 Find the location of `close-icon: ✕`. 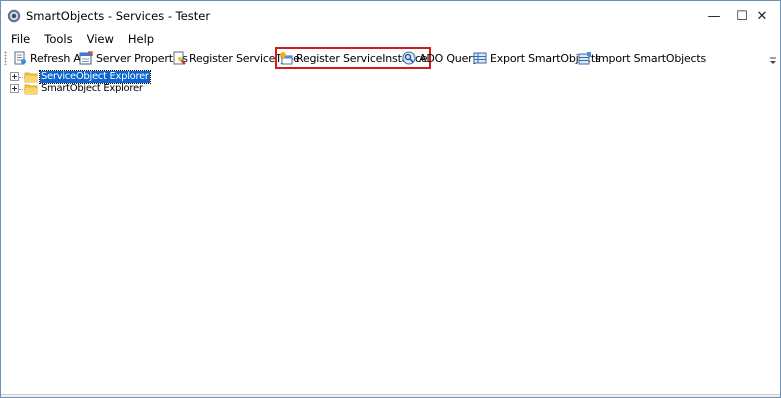

close-icon: ✕ is located at coordinates (762, 16).